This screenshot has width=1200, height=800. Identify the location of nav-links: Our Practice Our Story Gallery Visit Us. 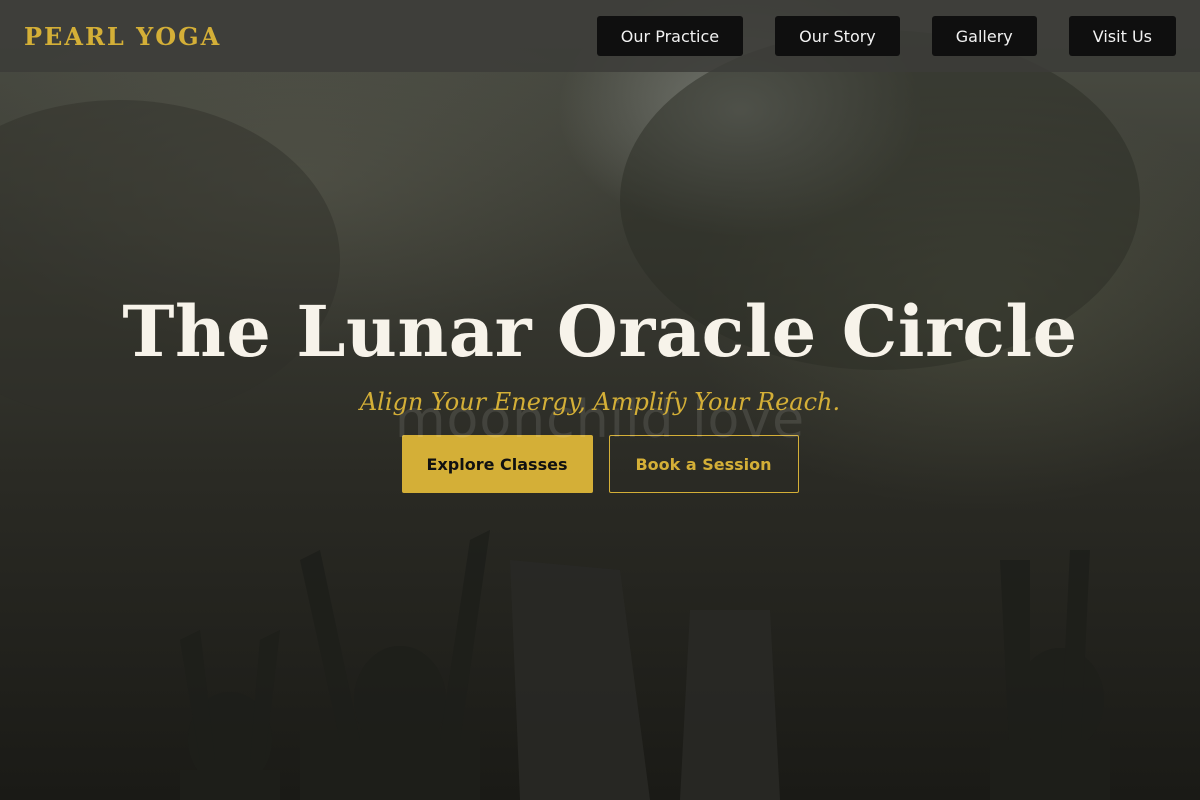
(886, 36).